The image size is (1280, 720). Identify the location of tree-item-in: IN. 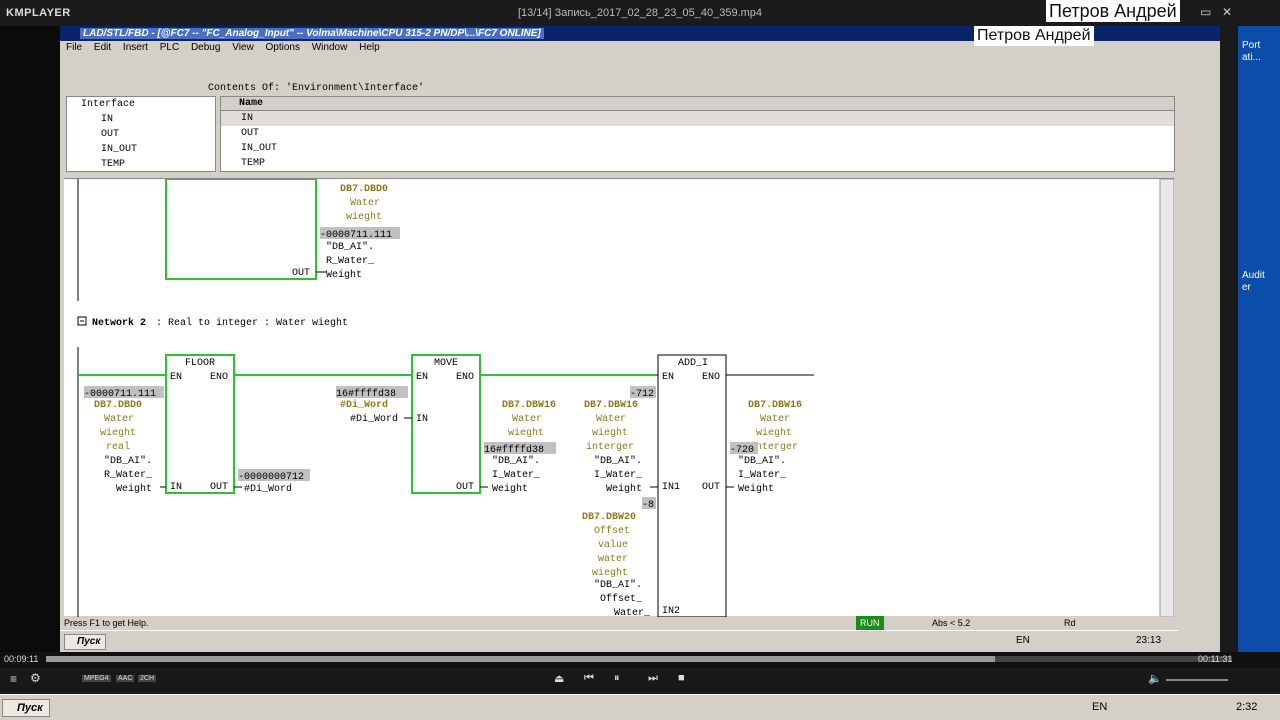
(107, 119).